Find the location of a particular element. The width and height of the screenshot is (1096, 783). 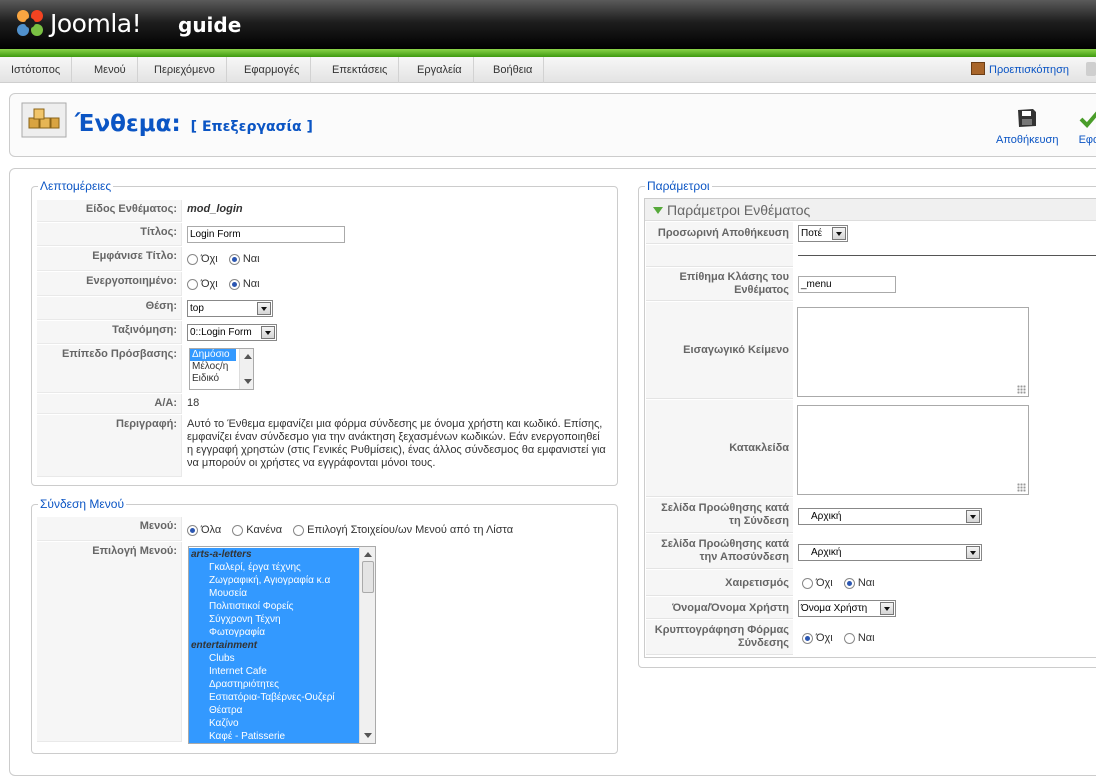

module-icon is located at coordinates (44, 120).